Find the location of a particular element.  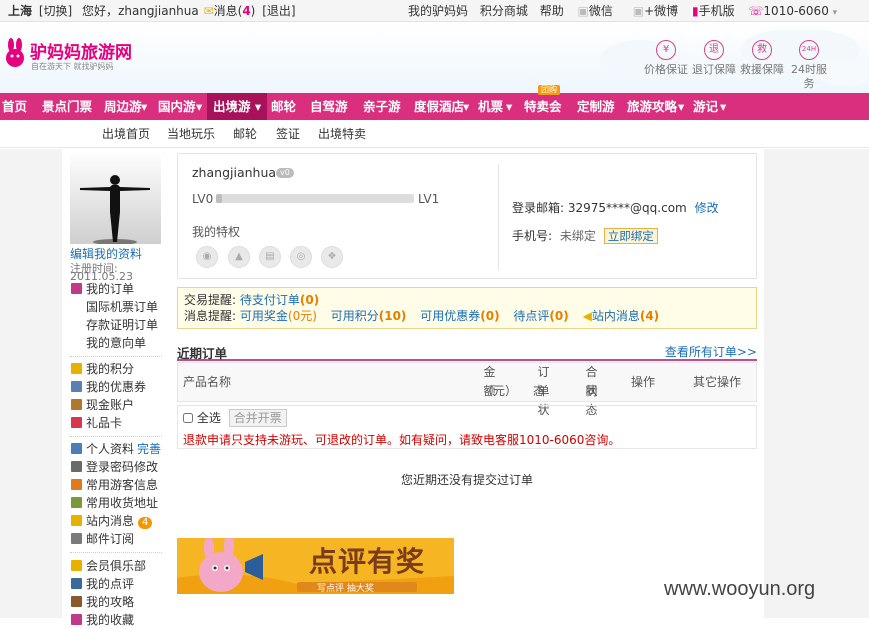

sidebar-item: 我的订单 is located at coordinates (102, 289).